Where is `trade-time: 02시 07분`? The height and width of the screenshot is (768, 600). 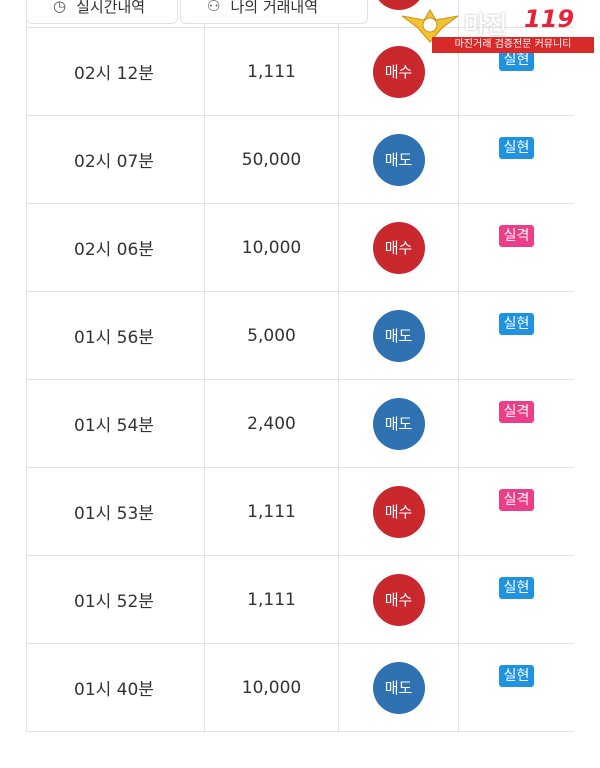
trade-time: 02시 07분 is located at coordinates (115, 159).